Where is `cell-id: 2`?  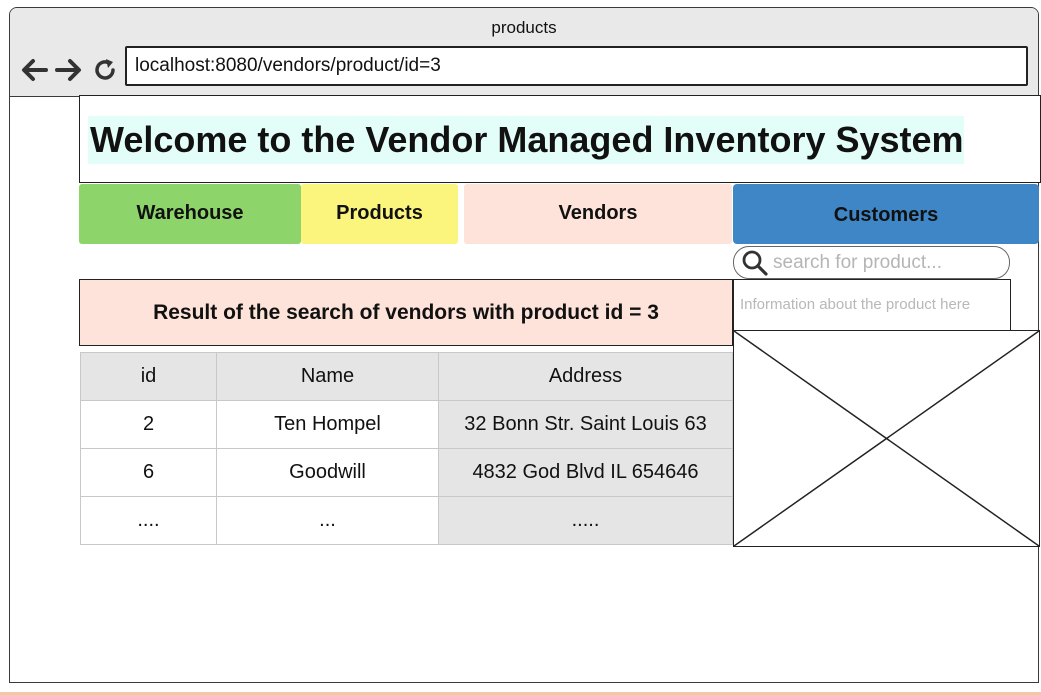
cell-id: 2 is located at coordinates (148, 424).